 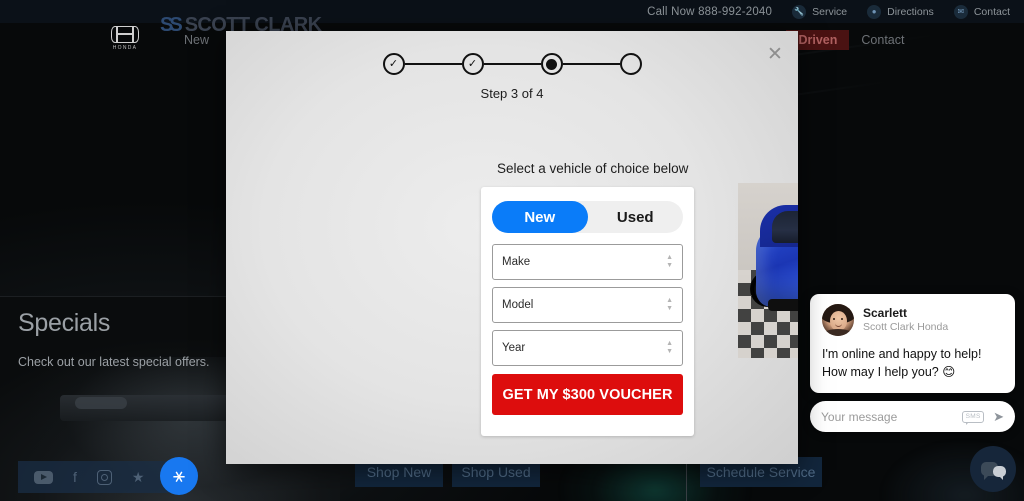 What do you see at coordinates (587, 305) in the screenshot?
I see `model-select: Model ▲ ▼` at bounding box center [587, 305].